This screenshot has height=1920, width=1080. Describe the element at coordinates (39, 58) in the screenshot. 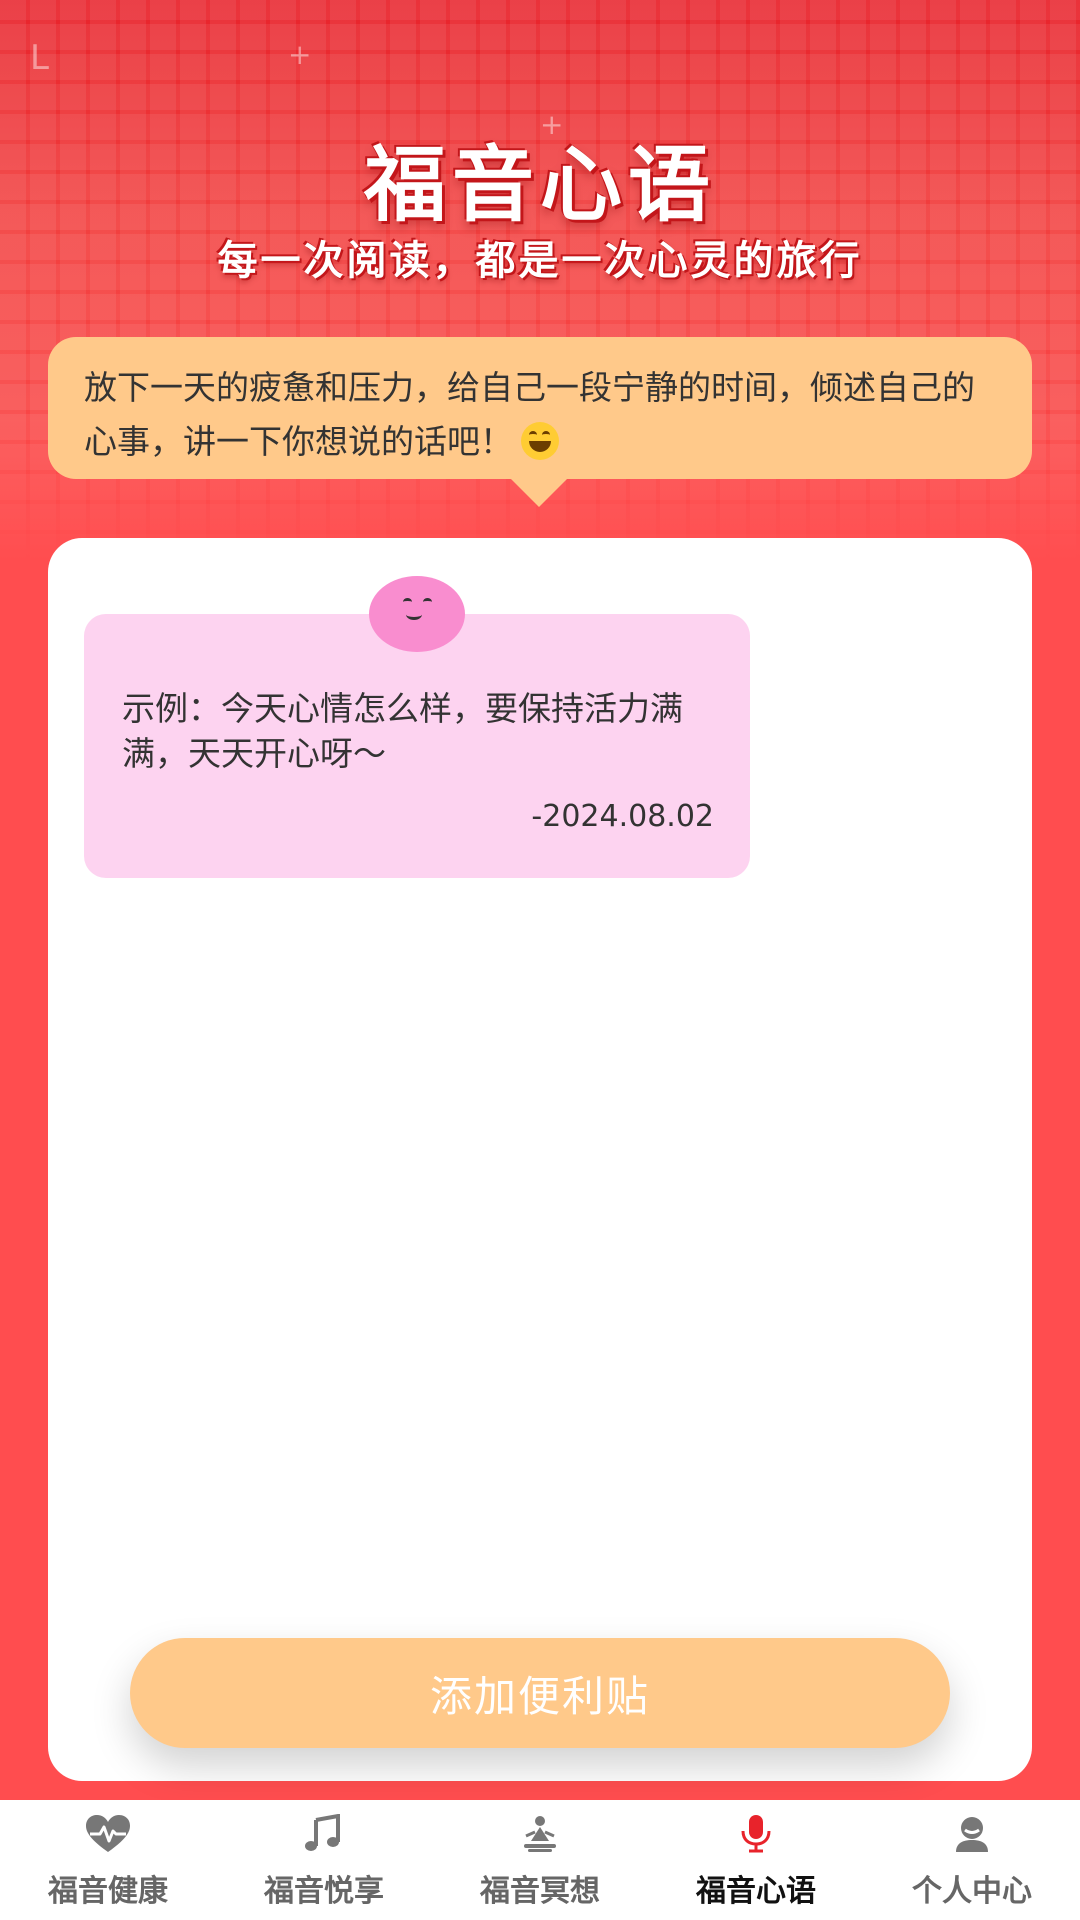

I see `corner-mark-icon: L` at that location.